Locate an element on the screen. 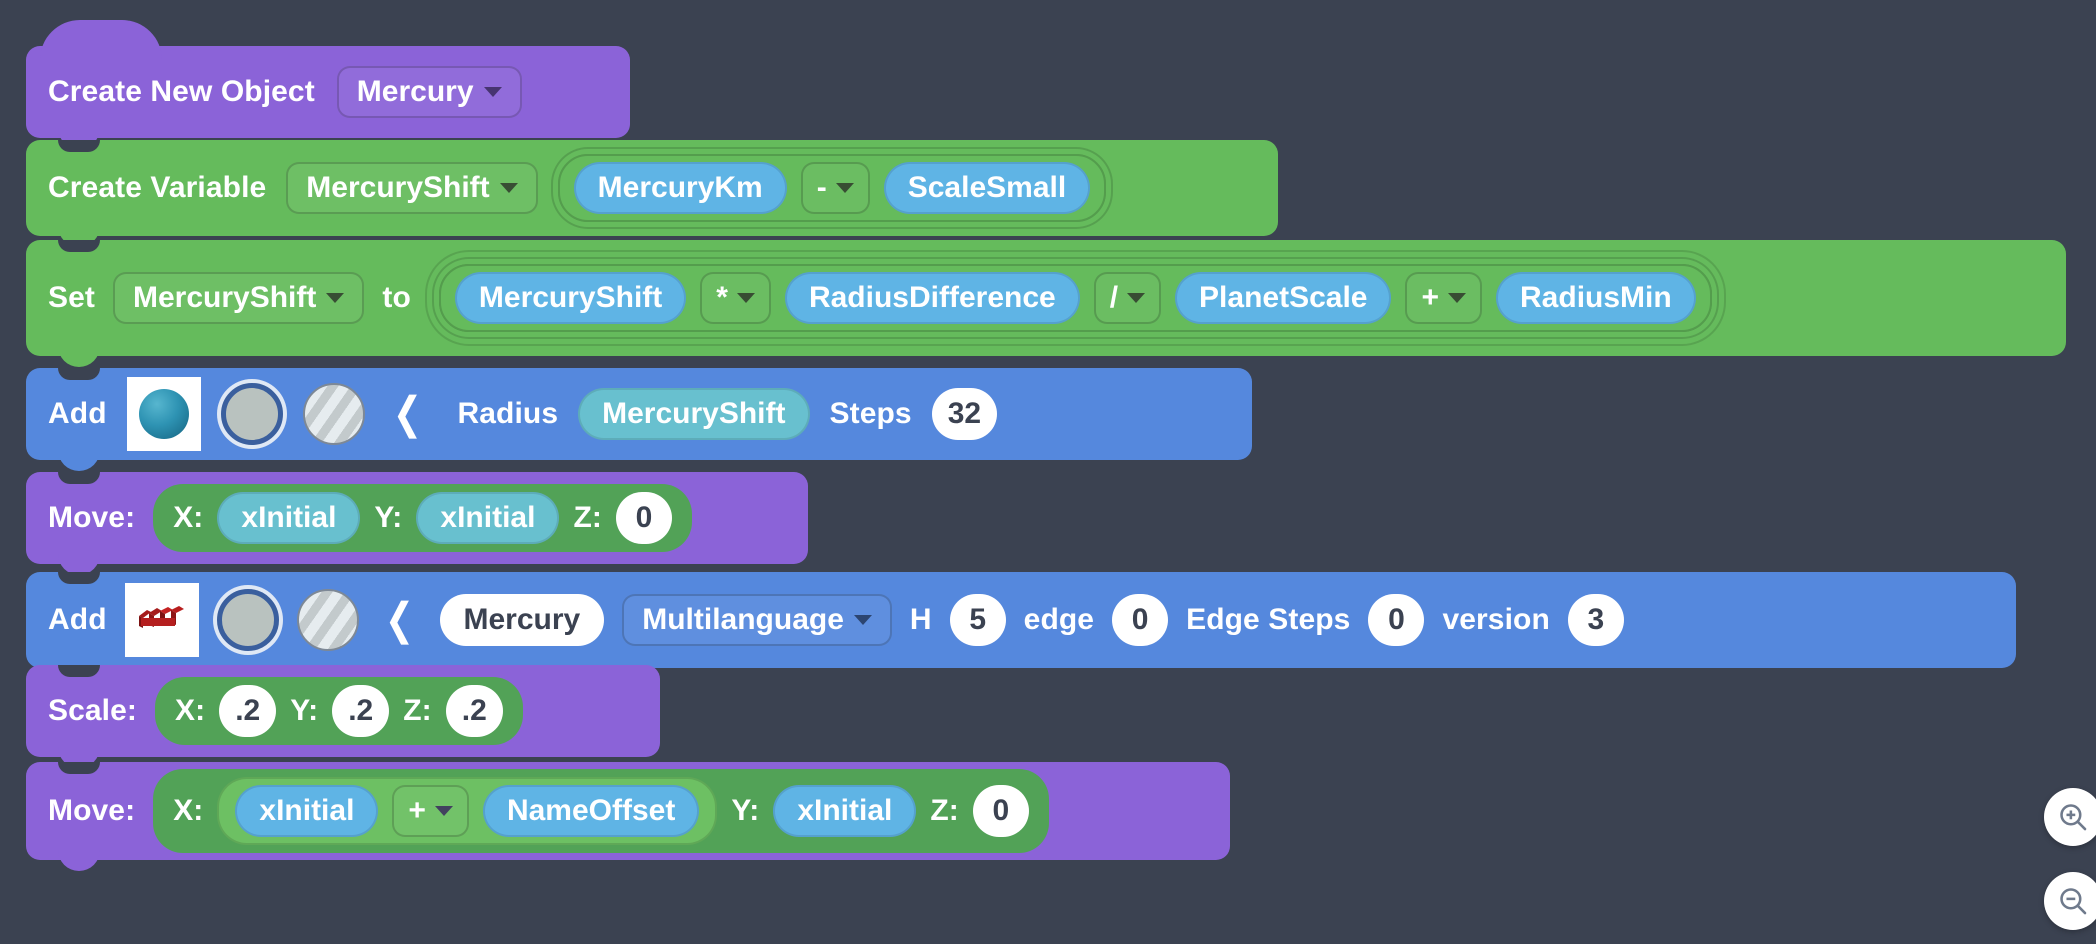  move-text-x-expression: xInitial + NameOffset is located at coordinates (467, 811).